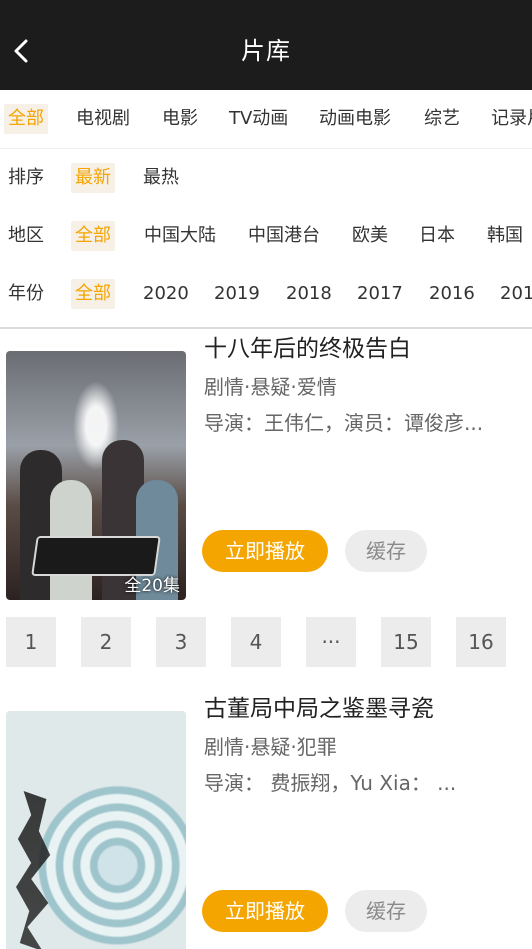 Image resolution: width=532 pixels, height=949 pixels. Describe the element at coordinates (180, 236) in the screenshot. I see `region-option-mainland: 中国大陆` at that location.